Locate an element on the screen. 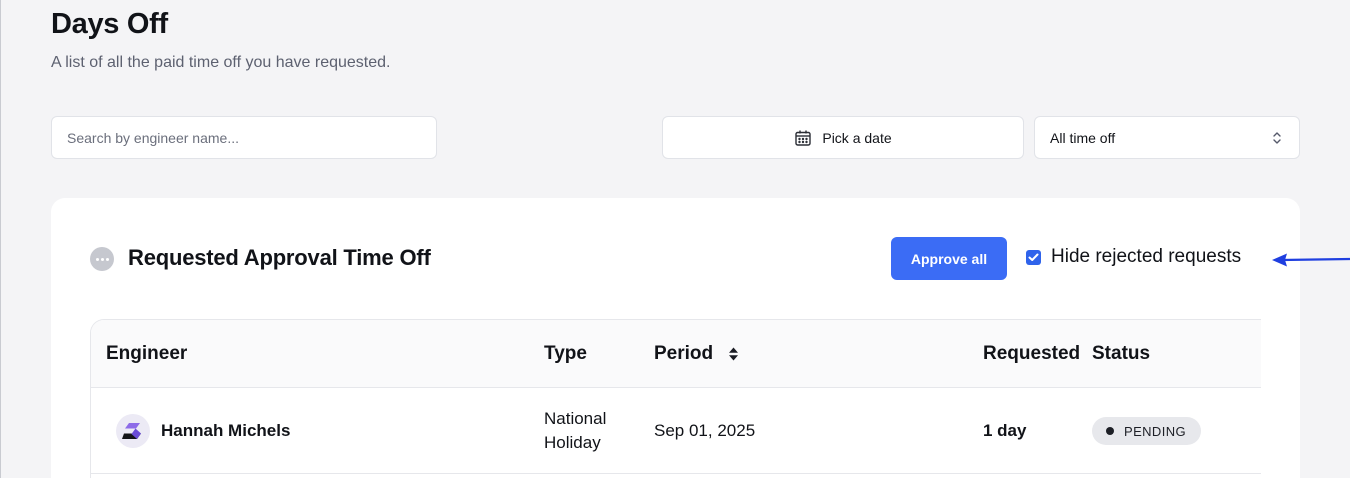 Image resolution: width=1350 pixels, height=478 pixels. column-header-status: Status is located at coordinates (1121, 353).